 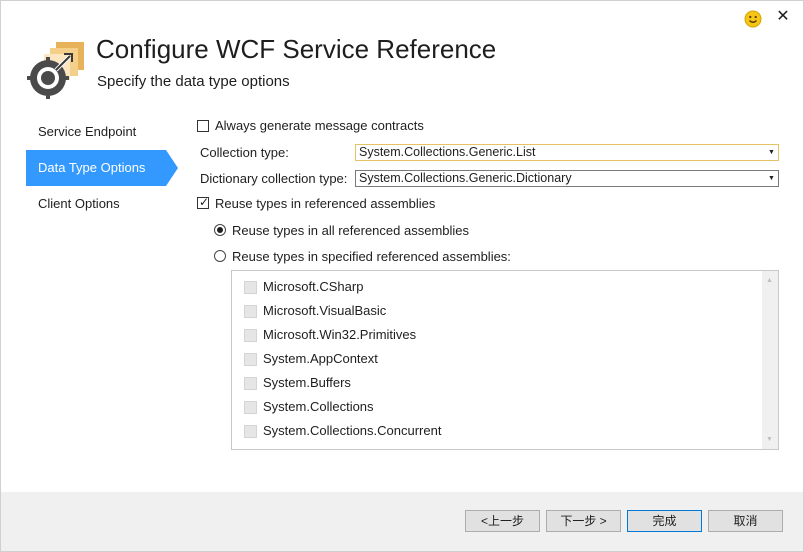 I want to click on dictionary-type-label: Dictionary collection type:, so click(x=274, y=178).